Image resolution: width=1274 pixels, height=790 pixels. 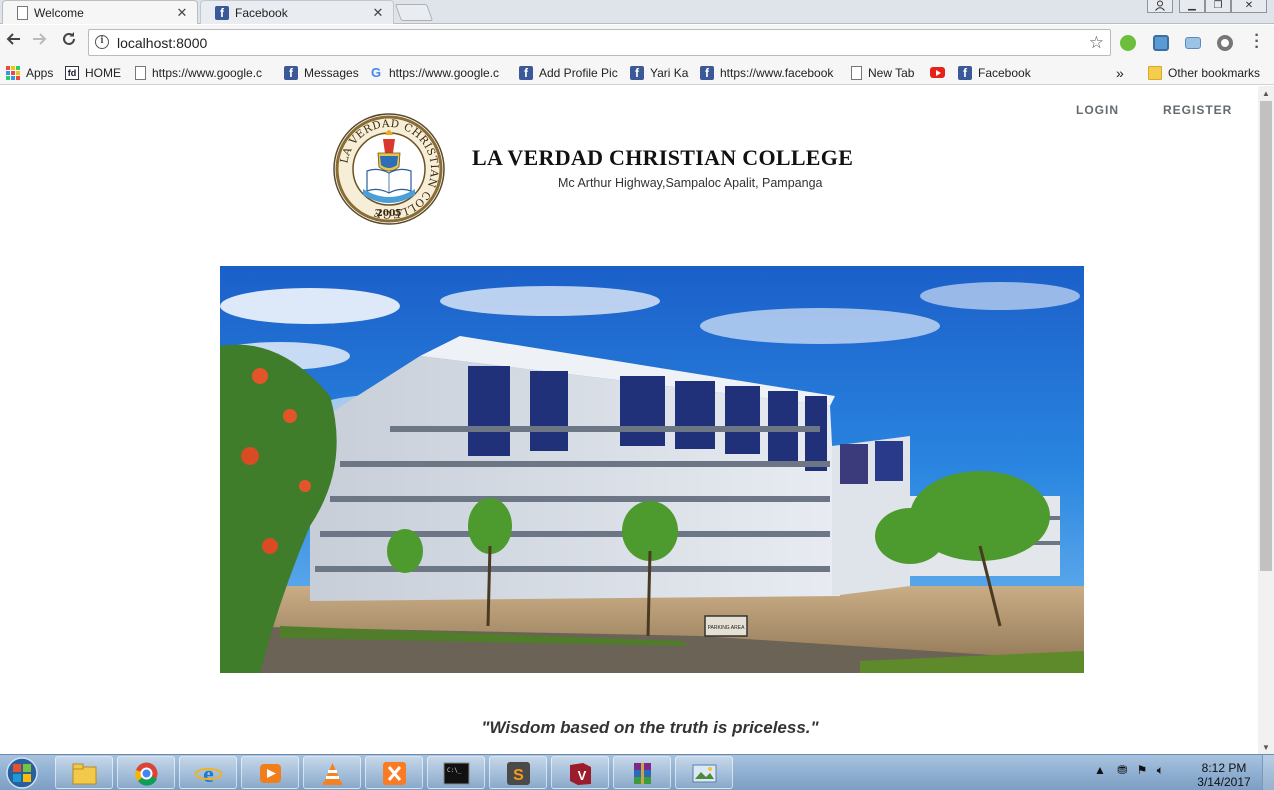 I want to click on bookmarks-overflow-button: », so click(x=1120, y=72).